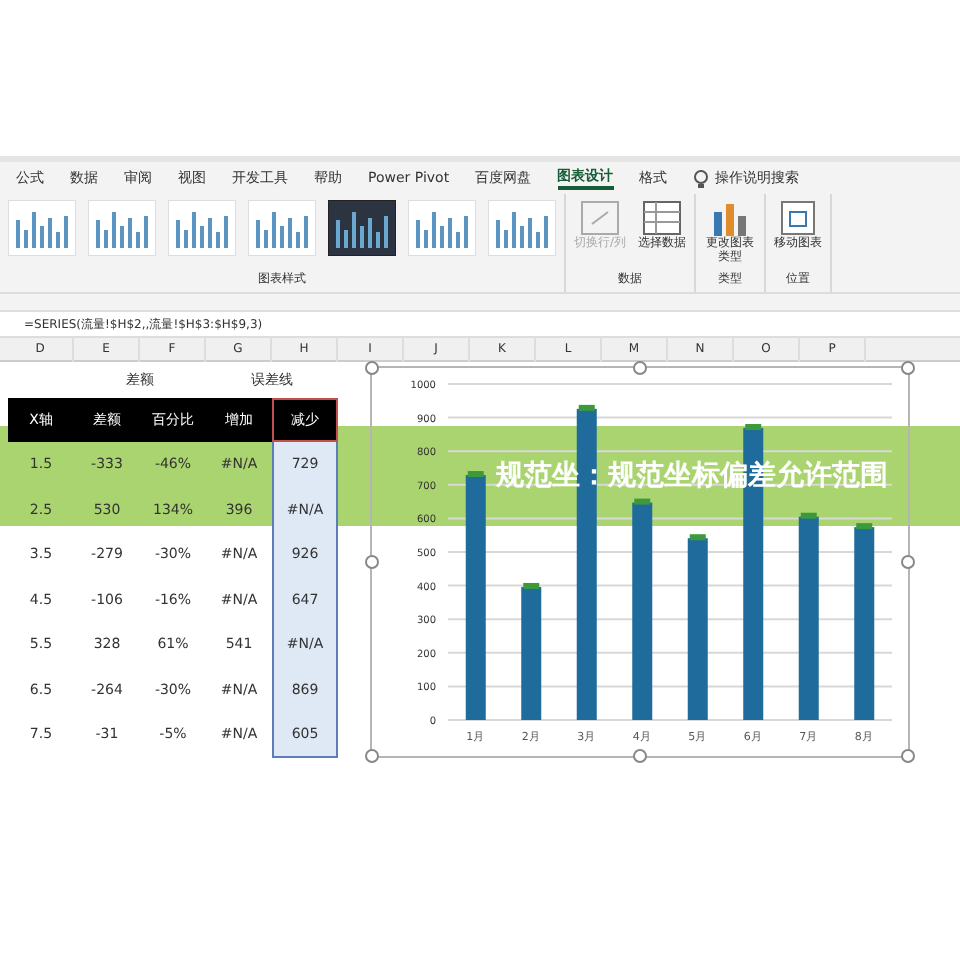 This screenshot has width=960, height=960. What do you see at coordinates (531, 653) in the screenshot?
I see `bar` at bounding box center [531, 653].